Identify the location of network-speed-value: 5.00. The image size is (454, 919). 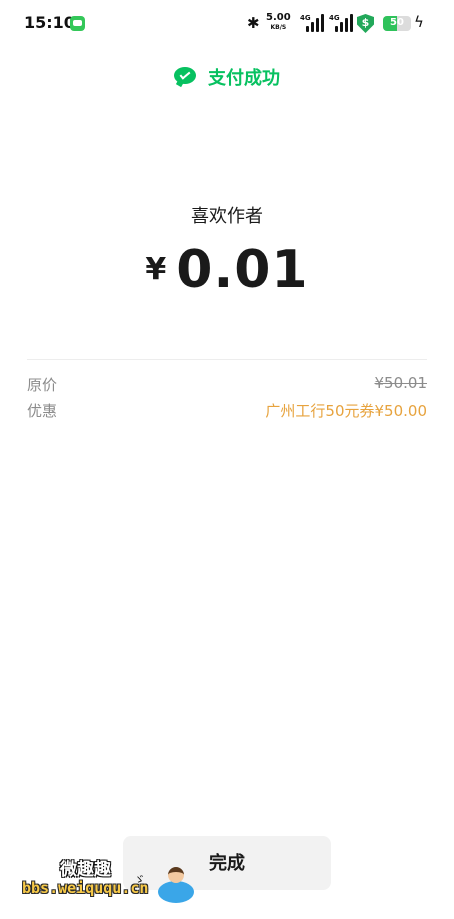
(278, 17).